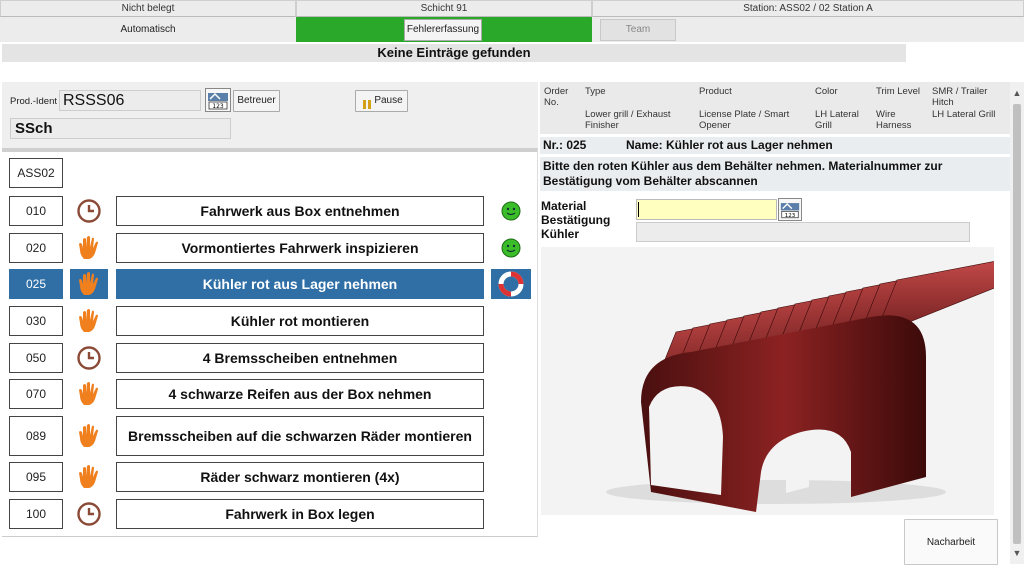 This screenshot has height=570, width=1024. What do you see at coordinates (951, 542) in the screenshot?
I see `rework-button: Nacharbeit` at bounding box center [951, 542].